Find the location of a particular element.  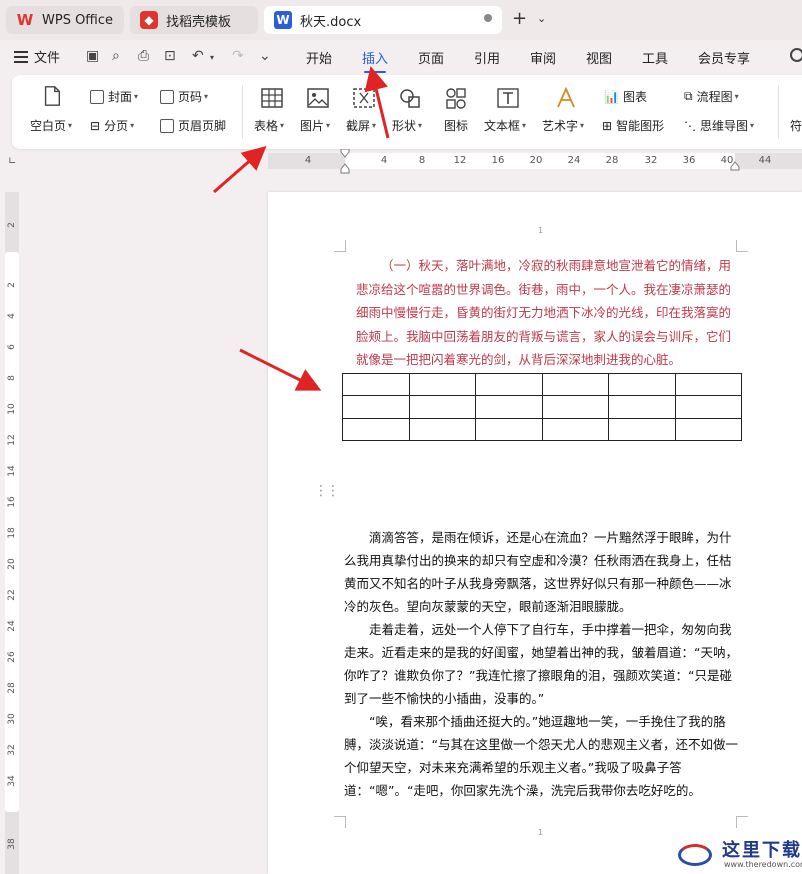

chart-button: 📊 图表 is located at coordinates (625, 96).